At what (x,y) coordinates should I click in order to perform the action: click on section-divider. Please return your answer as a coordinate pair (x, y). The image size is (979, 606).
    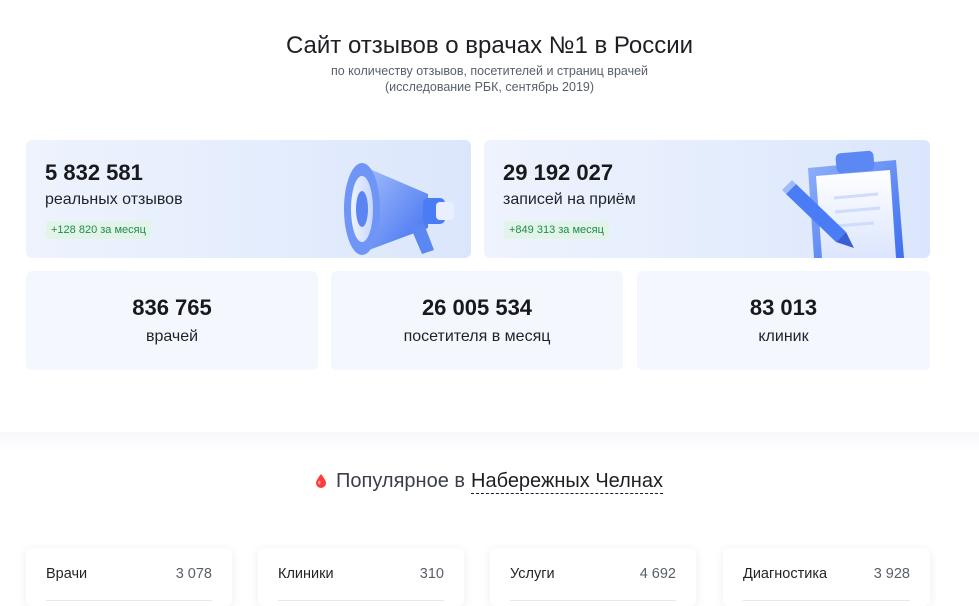
    Looking at the image, I should click on (489, 442).